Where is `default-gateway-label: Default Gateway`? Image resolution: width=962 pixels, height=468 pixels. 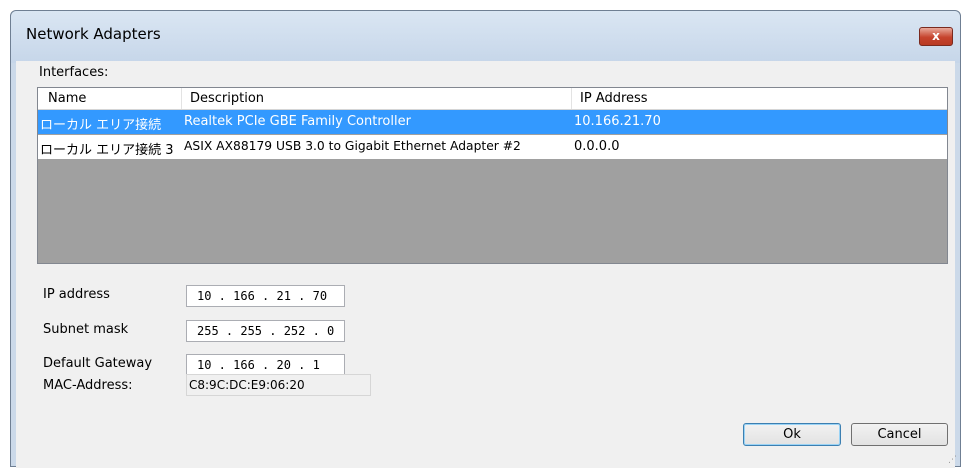
default-gateway-label: Default Gateway is located at coordinates (98, 363).